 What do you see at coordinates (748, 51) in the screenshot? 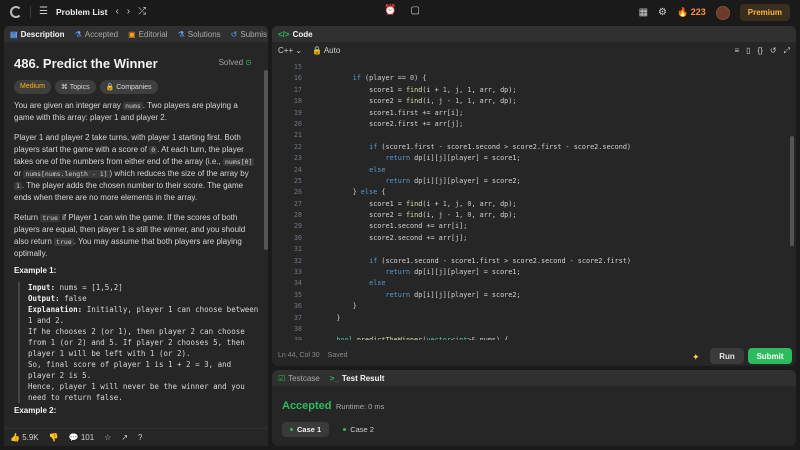
I see `bookmark-icon: ▯` at bounding box center [748, 51].